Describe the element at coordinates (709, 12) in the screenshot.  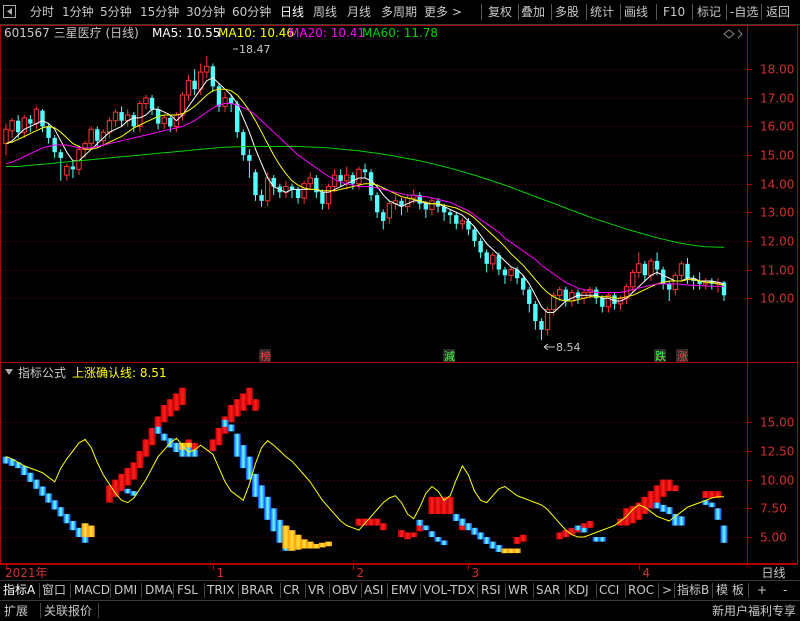
I see `mark-button: 标记` at that location.